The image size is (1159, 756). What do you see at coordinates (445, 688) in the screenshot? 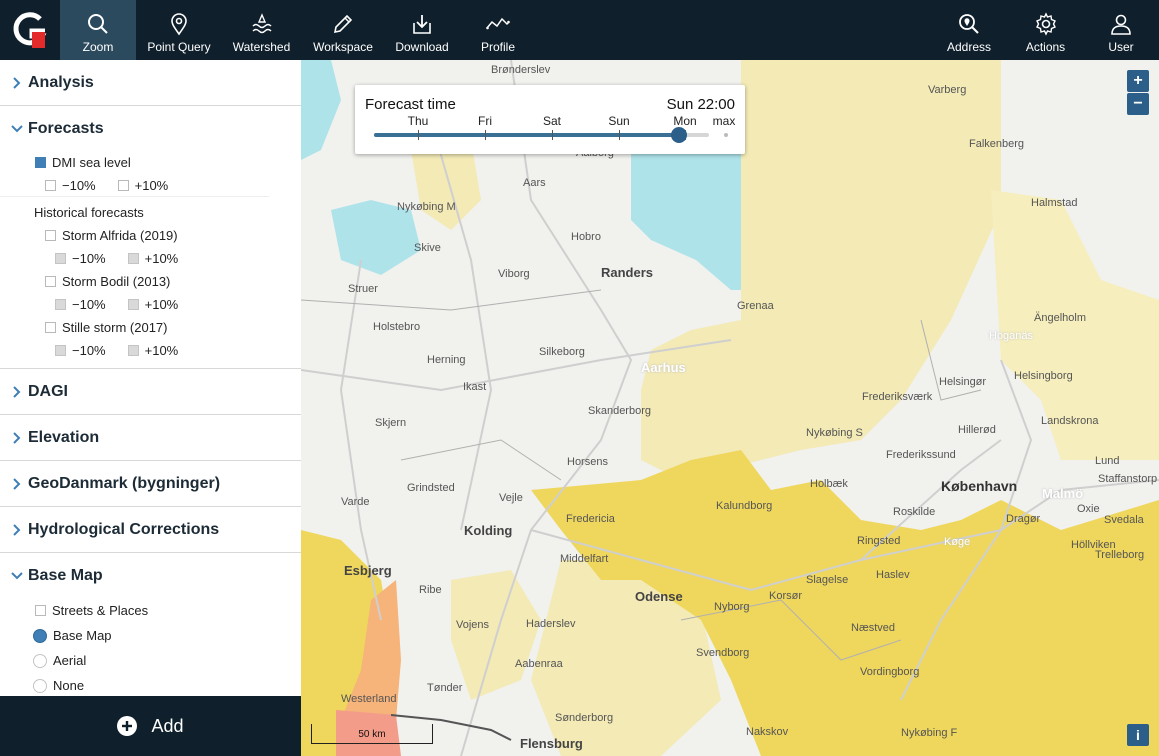
I see `map-label: Tønder` at bounding box center [445, 688].